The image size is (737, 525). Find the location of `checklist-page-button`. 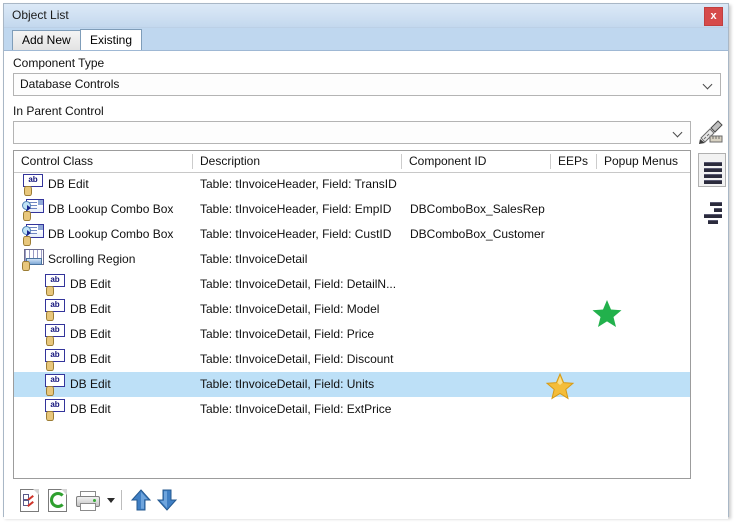

checklist-page-button is located at coordinates (30, 500).